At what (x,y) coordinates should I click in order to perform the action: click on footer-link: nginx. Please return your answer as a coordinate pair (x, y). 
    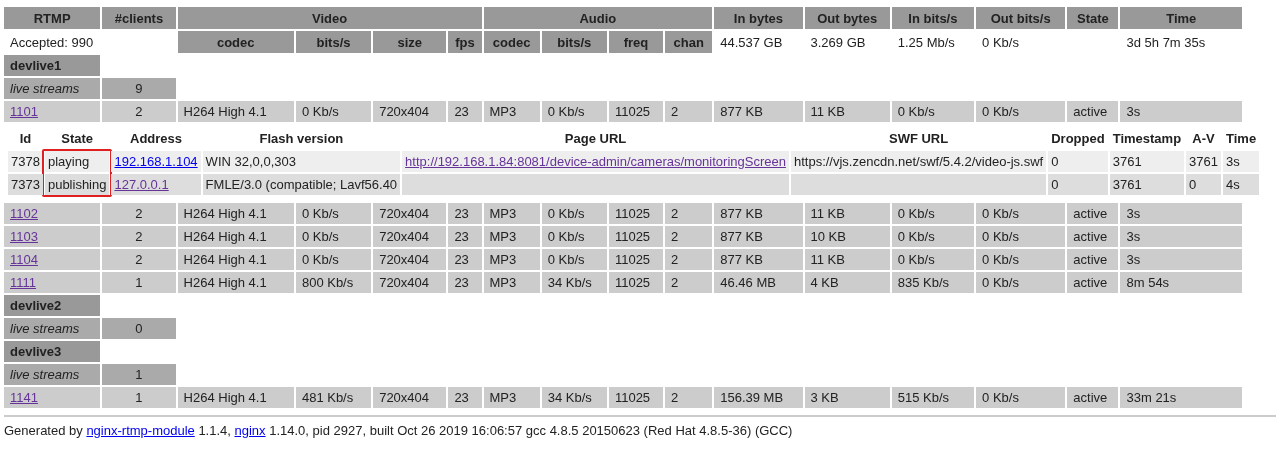
    Looking at the image, I should click on (250, 430).